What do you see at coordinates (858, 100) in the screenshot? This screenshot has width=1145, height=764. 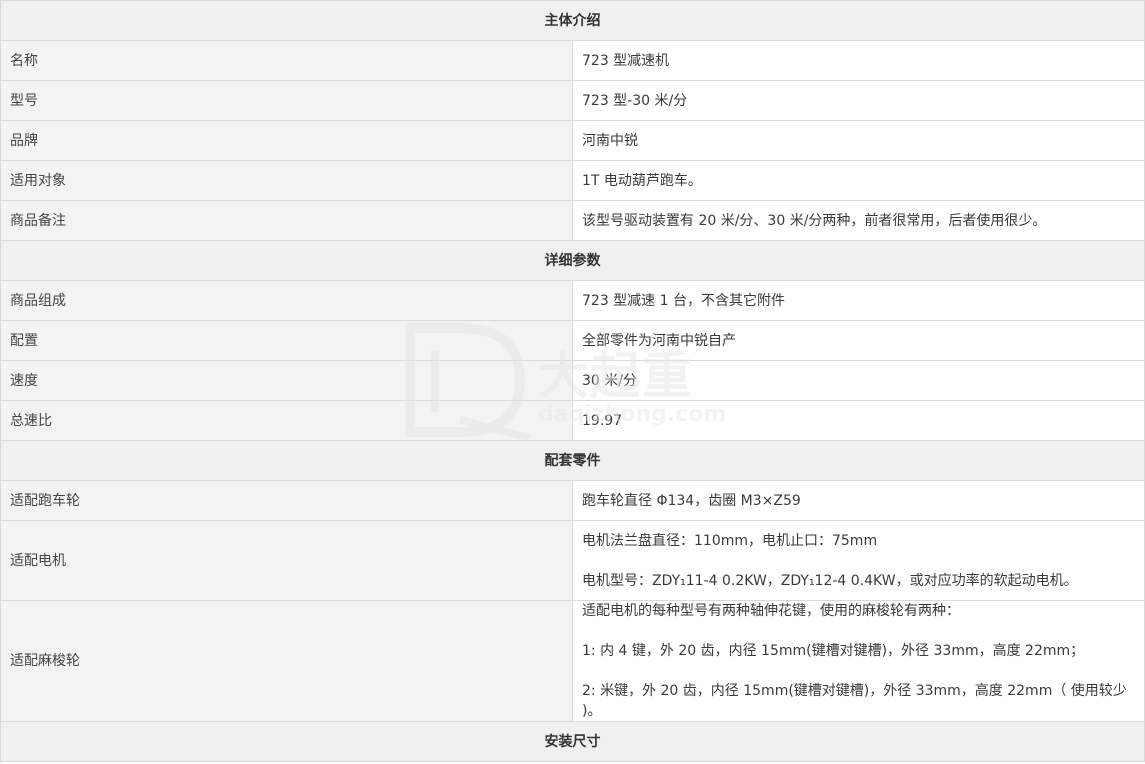 I see `row-value: 723 型-30 米/分` at bounding box center [858, 100].